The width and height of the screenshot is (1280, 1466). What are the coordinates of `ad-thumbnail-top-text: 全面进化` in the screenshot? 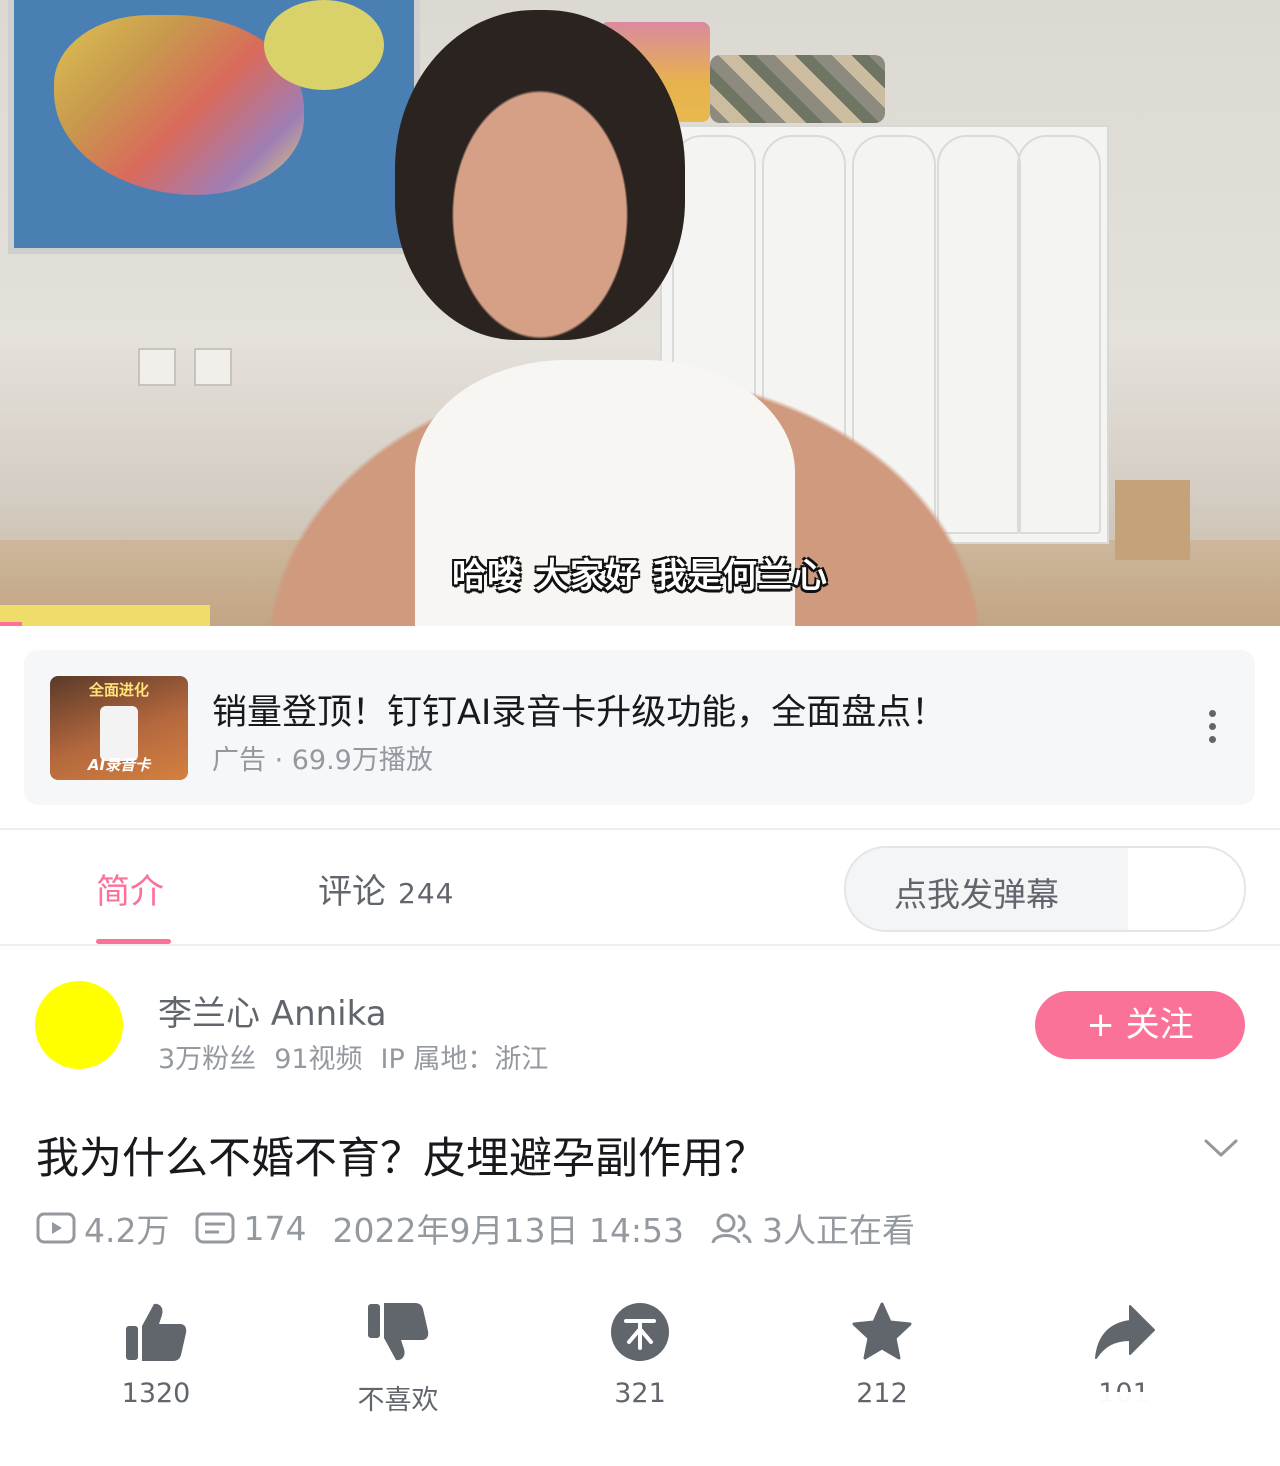 It's located at (118, 690).